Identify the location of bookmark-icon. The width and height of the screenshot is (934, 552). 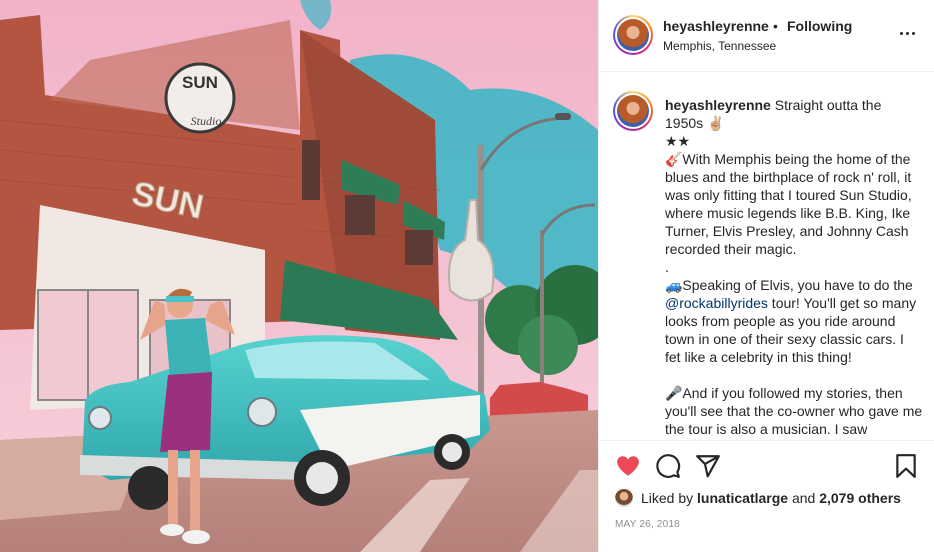
(906, 466).